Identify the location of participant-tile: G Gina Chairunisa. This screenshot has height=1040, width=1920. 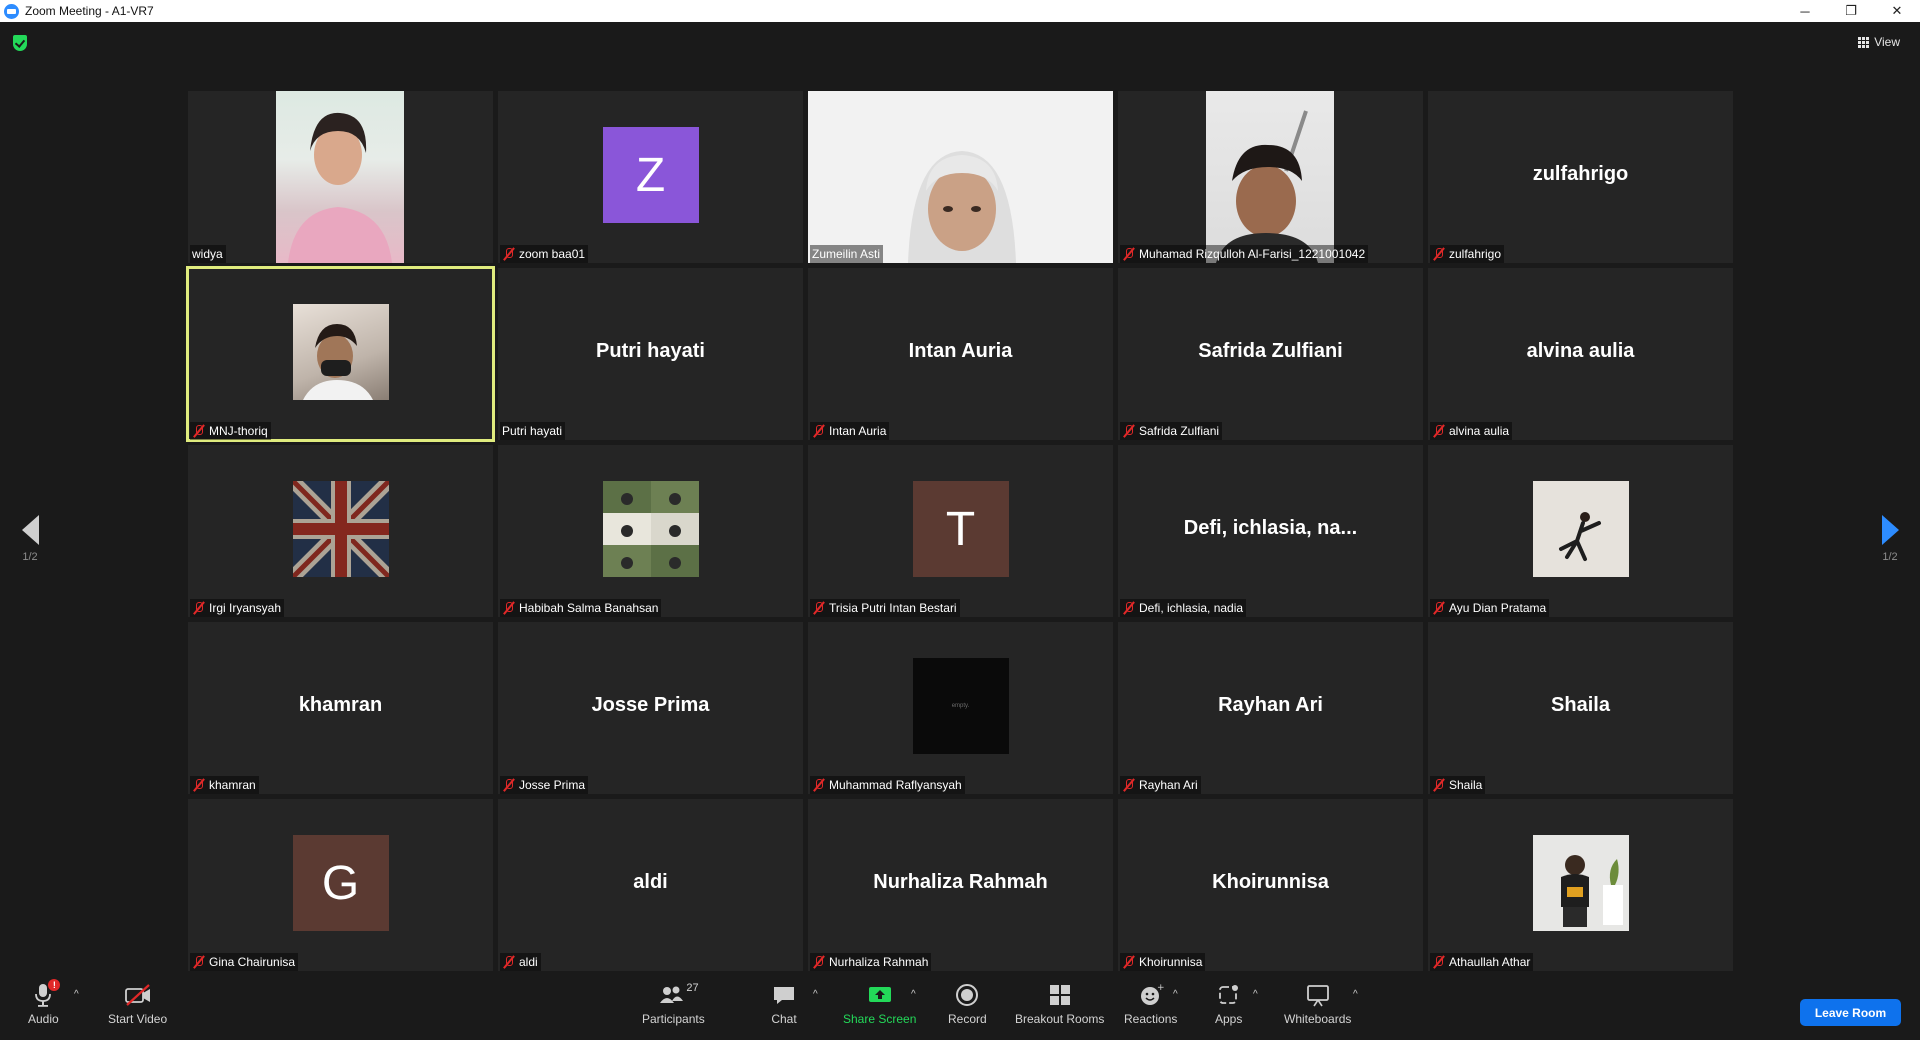
(340, 885).